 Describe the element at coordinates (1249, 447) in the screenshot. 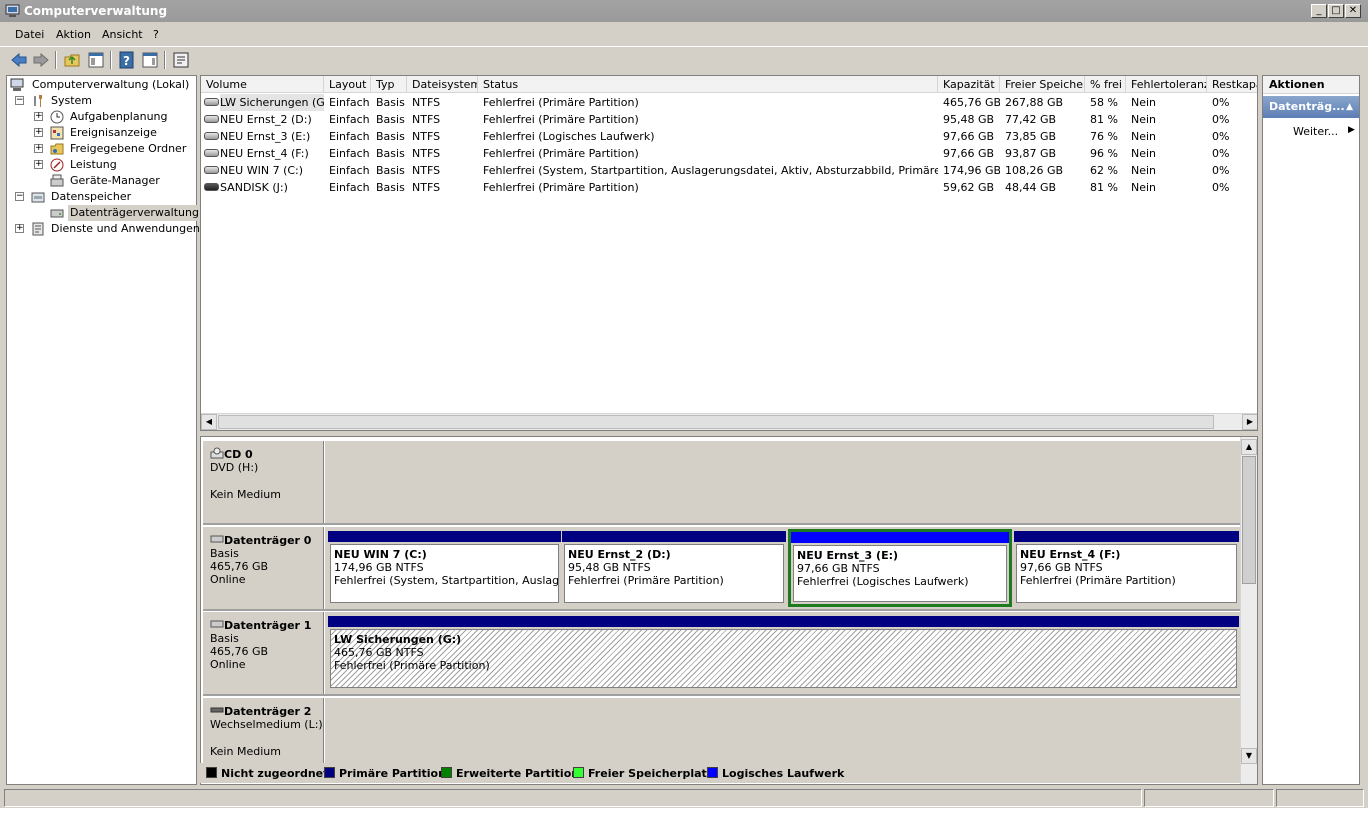

I see `scroll-up-icon: ▲` at that location.